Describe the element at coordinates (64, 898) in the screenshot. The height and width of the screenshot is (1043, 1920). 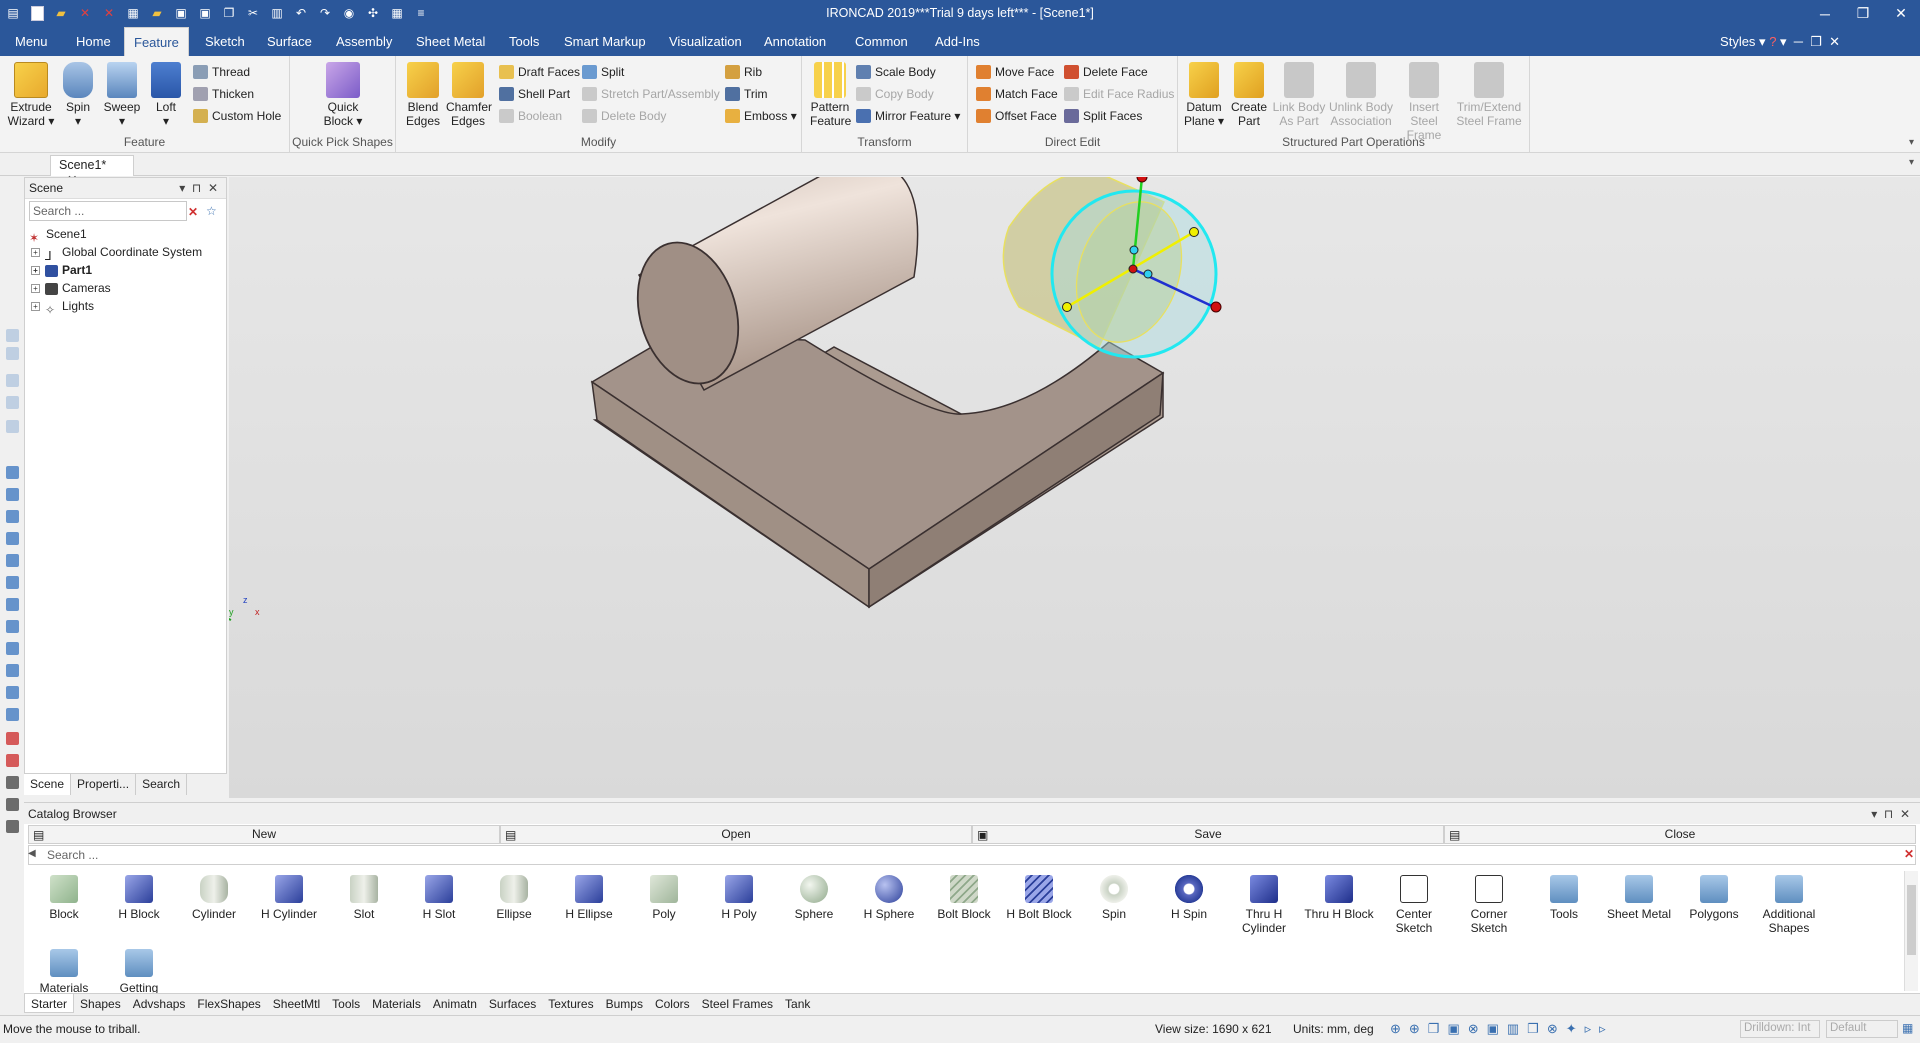
I see `catalog-item-block: Block` at that location.